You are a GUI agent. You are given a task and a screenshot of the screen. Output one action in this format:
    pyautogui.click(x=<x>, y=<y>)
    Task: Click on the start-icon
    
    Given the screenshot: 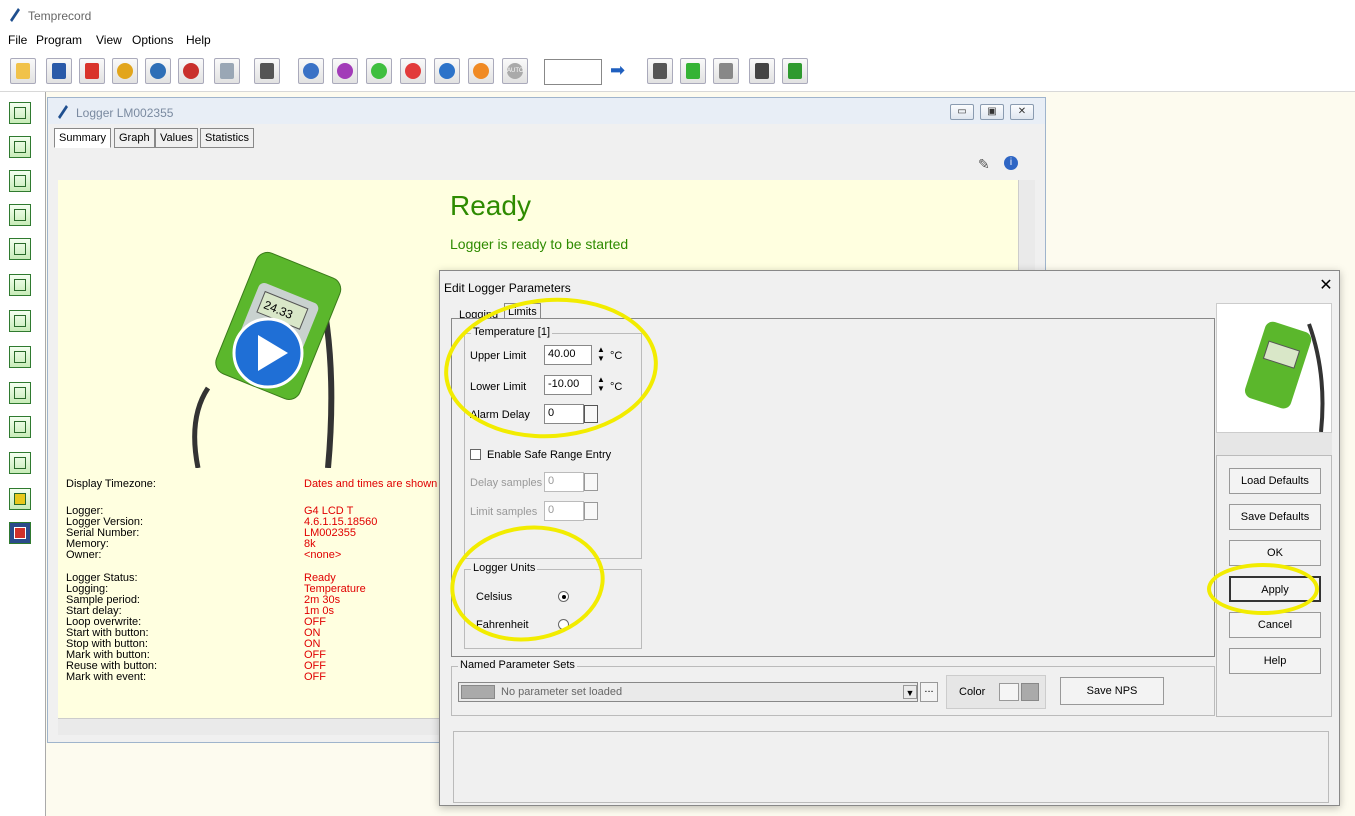 What is the action you would take?
    pyautogui.click(x=379, y=71)
    